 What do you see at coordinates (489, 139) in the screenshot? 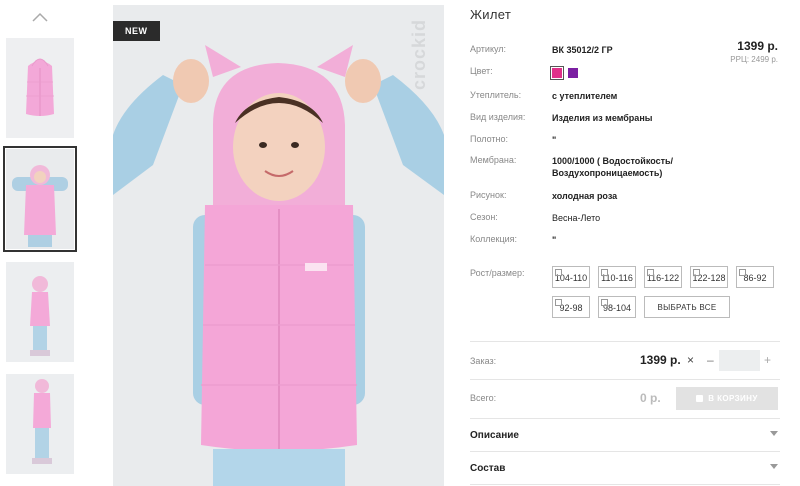
I see `detail-label: Полотно:` at bounding box center [489, 139].